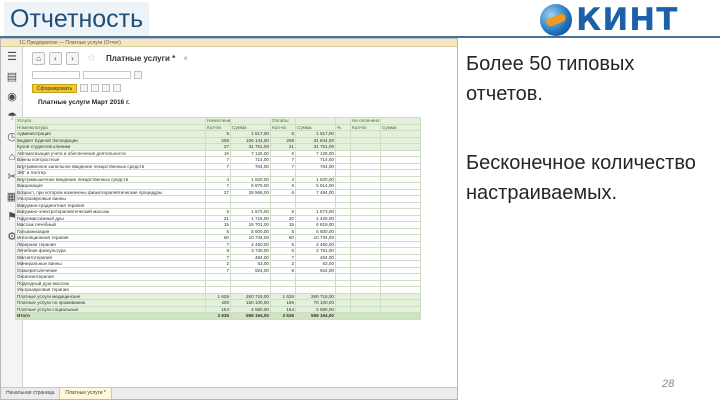  What do you see at coordinates (84, 88) in the screenshot?
I see `settings-button` at bounding box center [84, 88].